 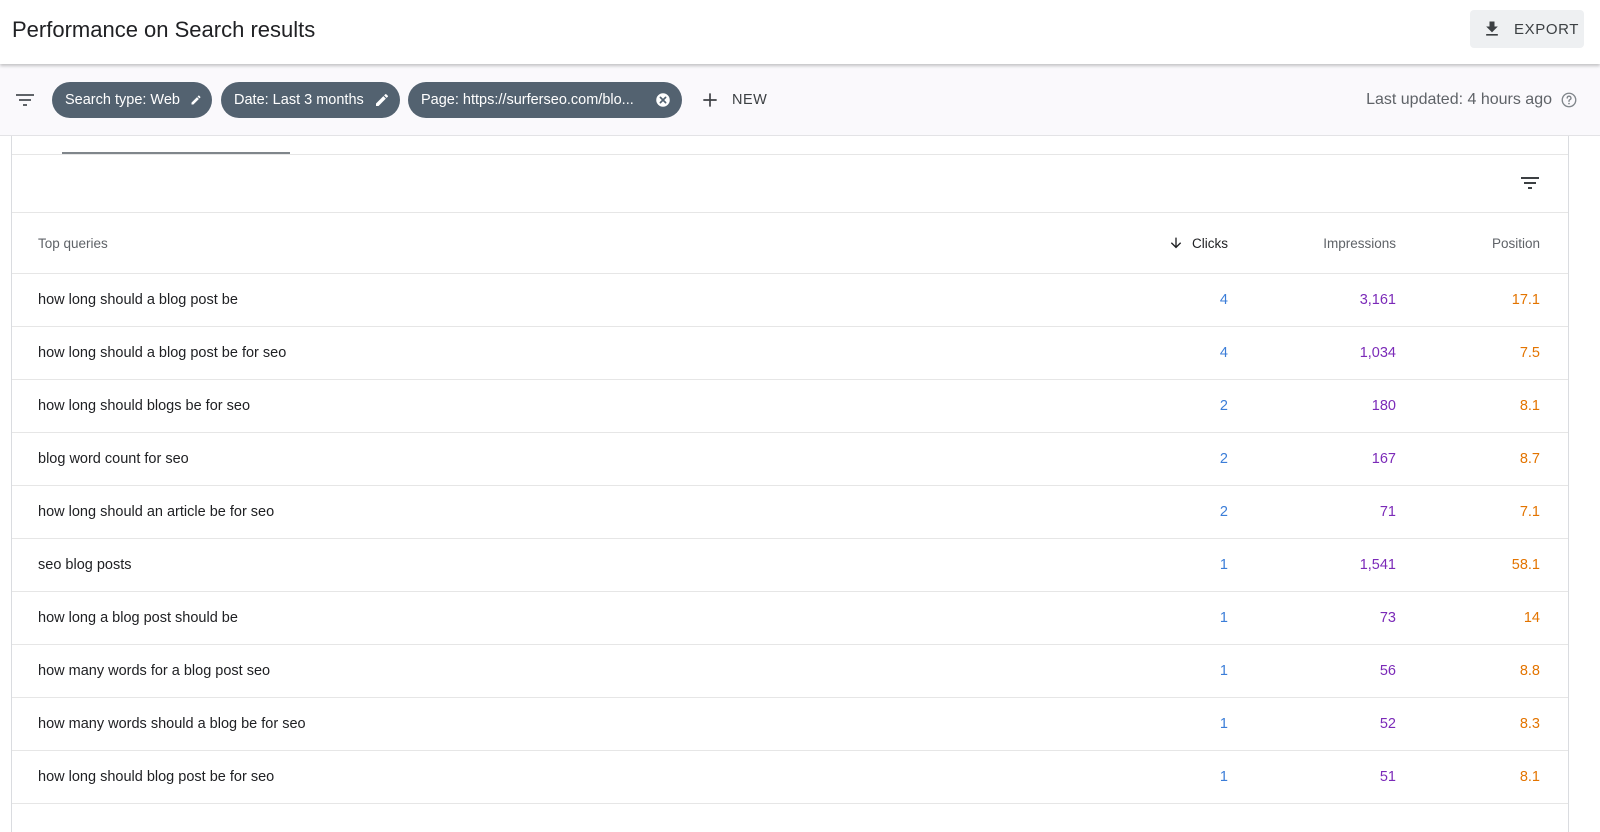 I want to click on impressions-cell: 3,161, so click(x=1377, y=300).